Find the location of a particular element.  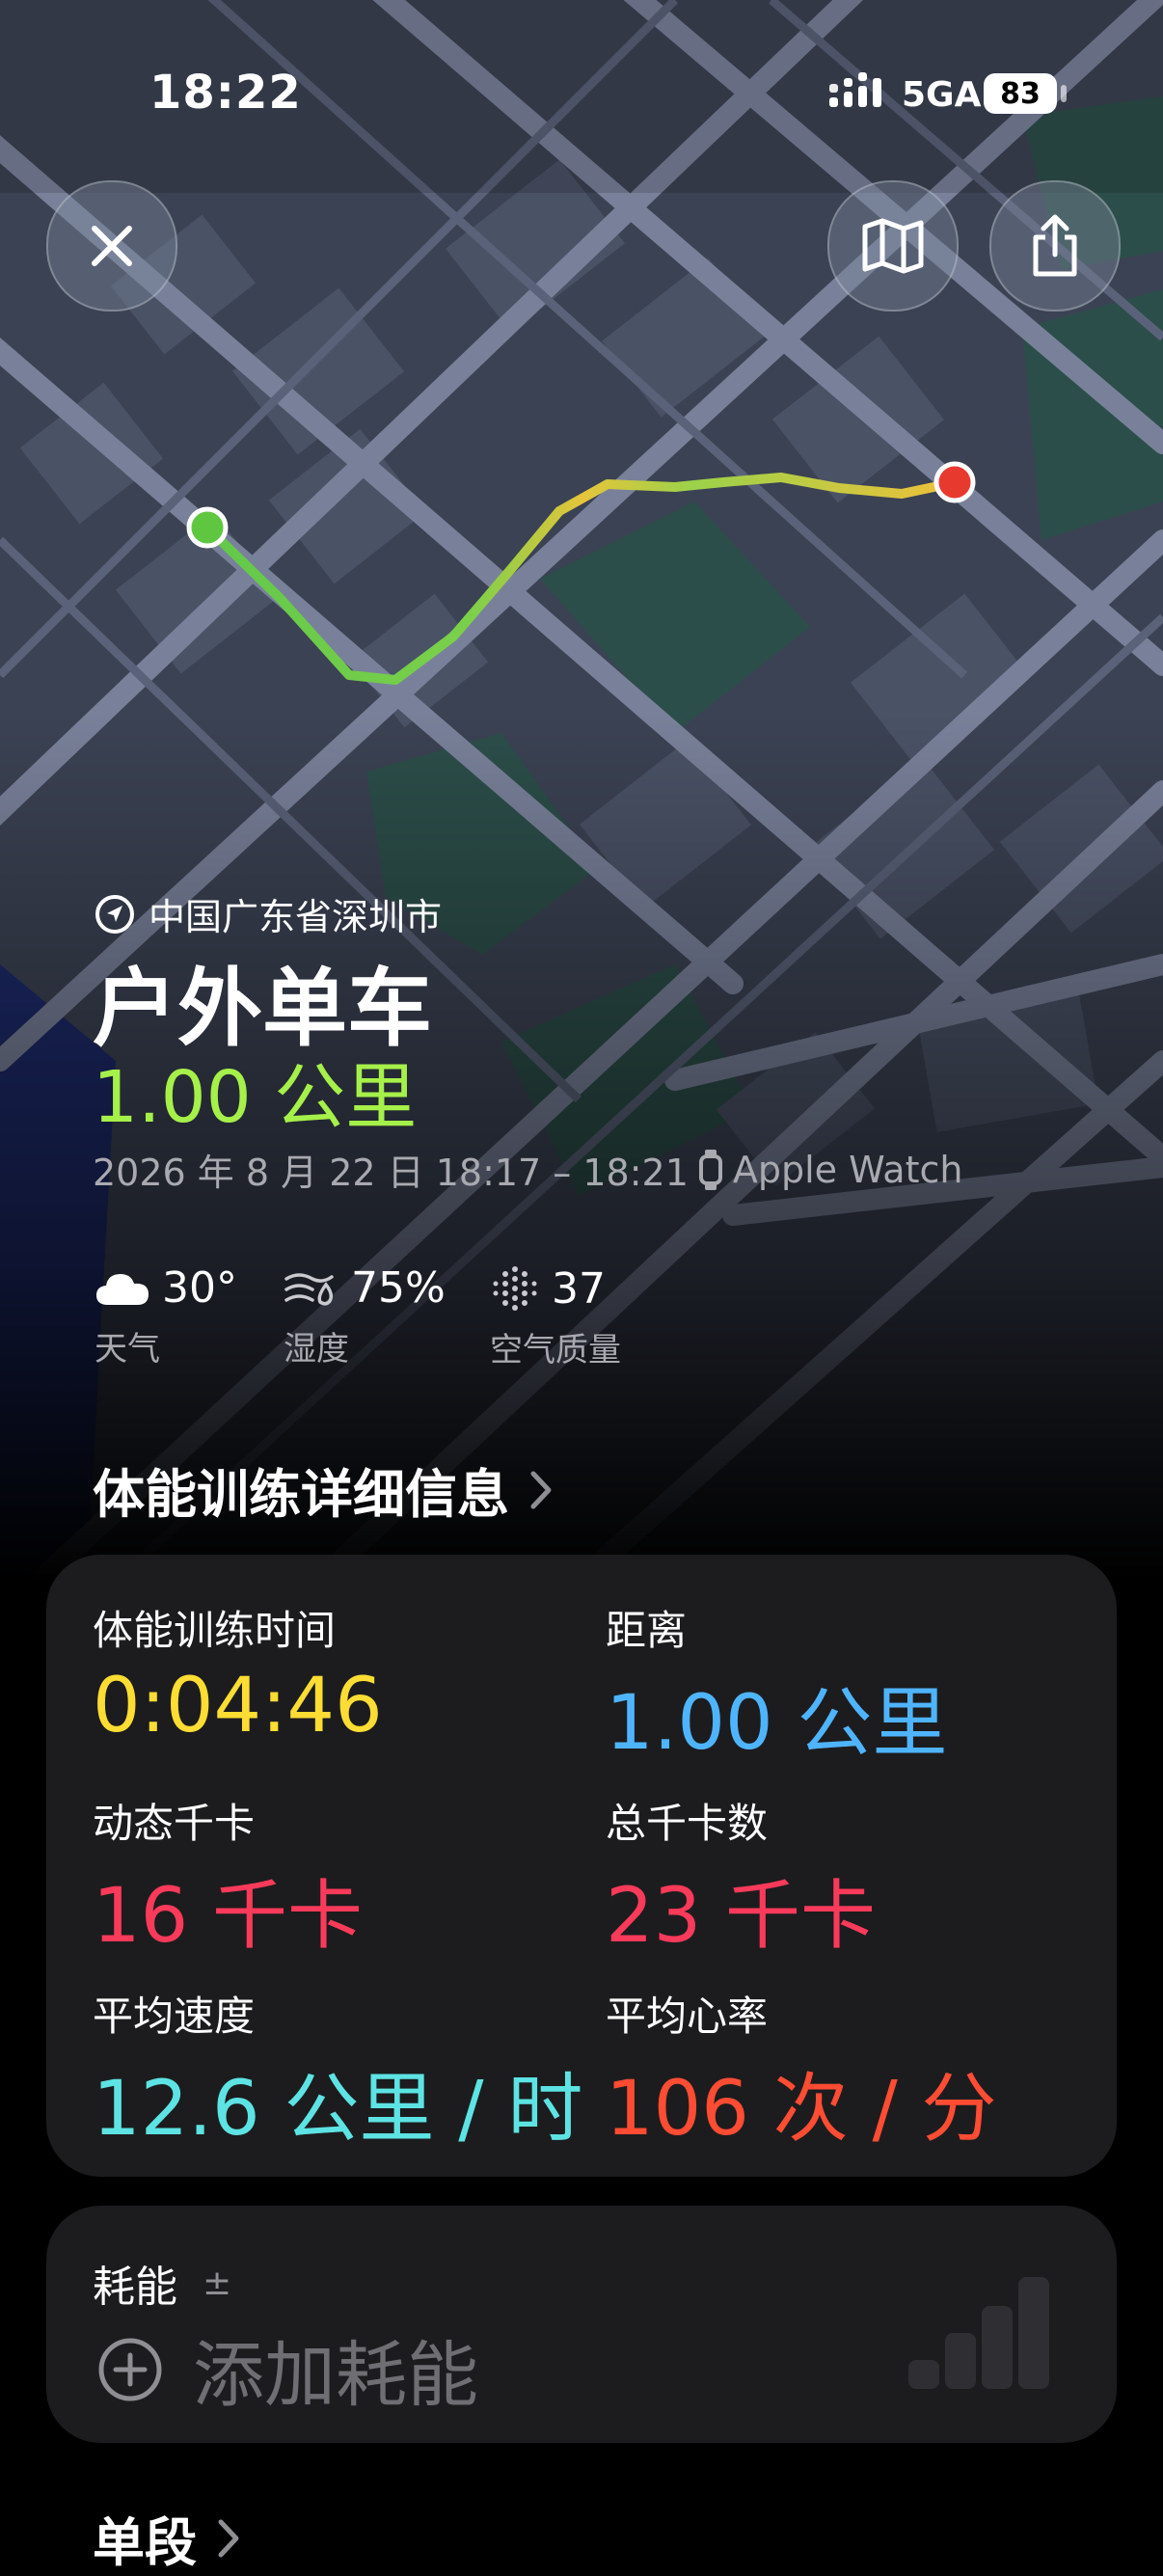

humidity-icon is located at coordinates (309, 1288).